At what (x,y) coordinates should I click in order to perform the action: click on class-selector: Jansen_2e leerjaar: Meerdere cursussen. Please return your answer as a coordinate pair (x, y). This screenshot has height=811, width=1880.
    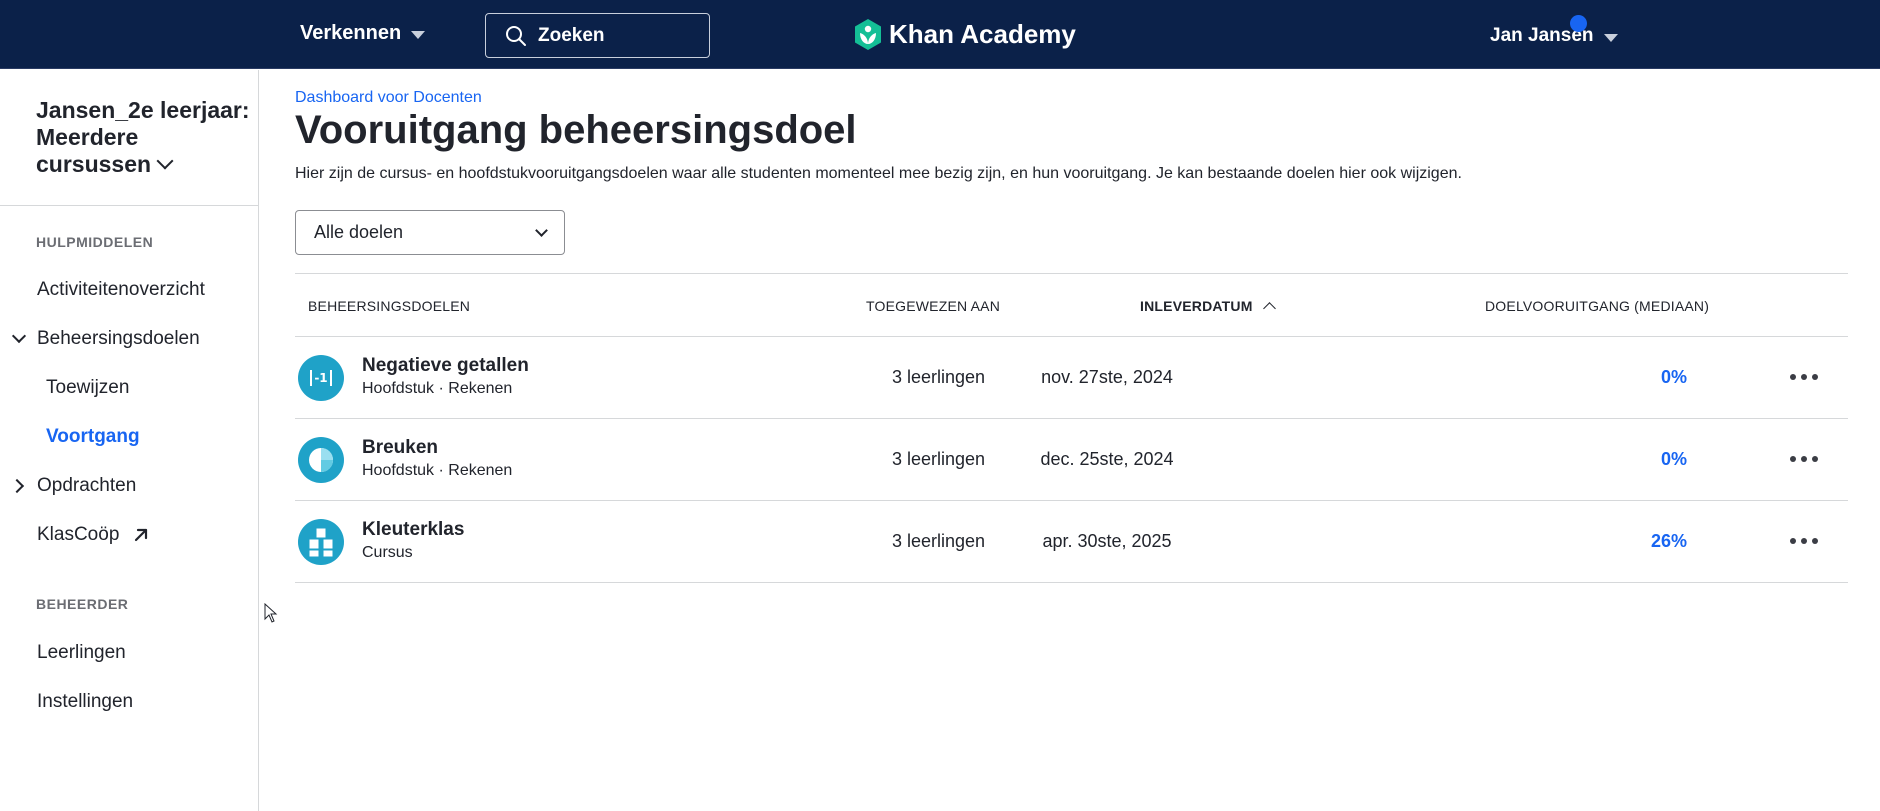
    Looking at the image, I should click on (143, 137).